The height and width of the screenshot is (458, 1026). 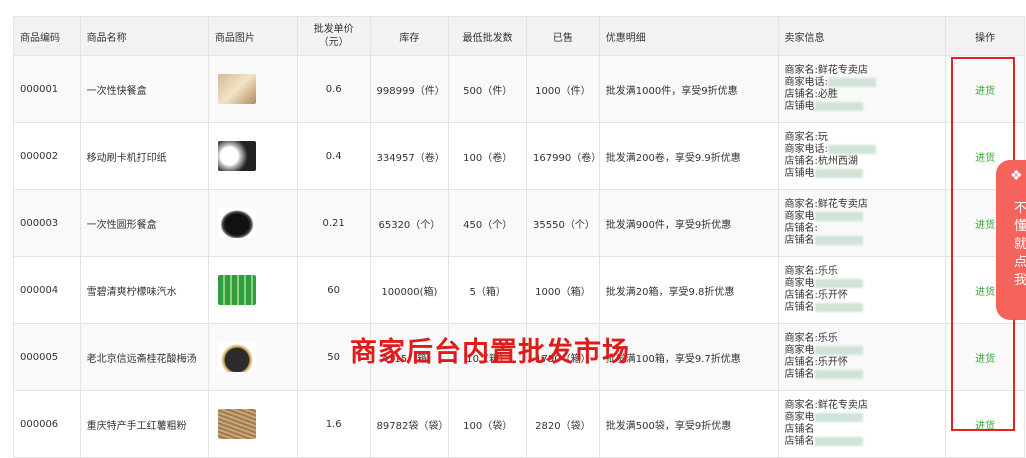 I want to click on cell-min-qty: 100（卷）, so click(x=488, y=156).